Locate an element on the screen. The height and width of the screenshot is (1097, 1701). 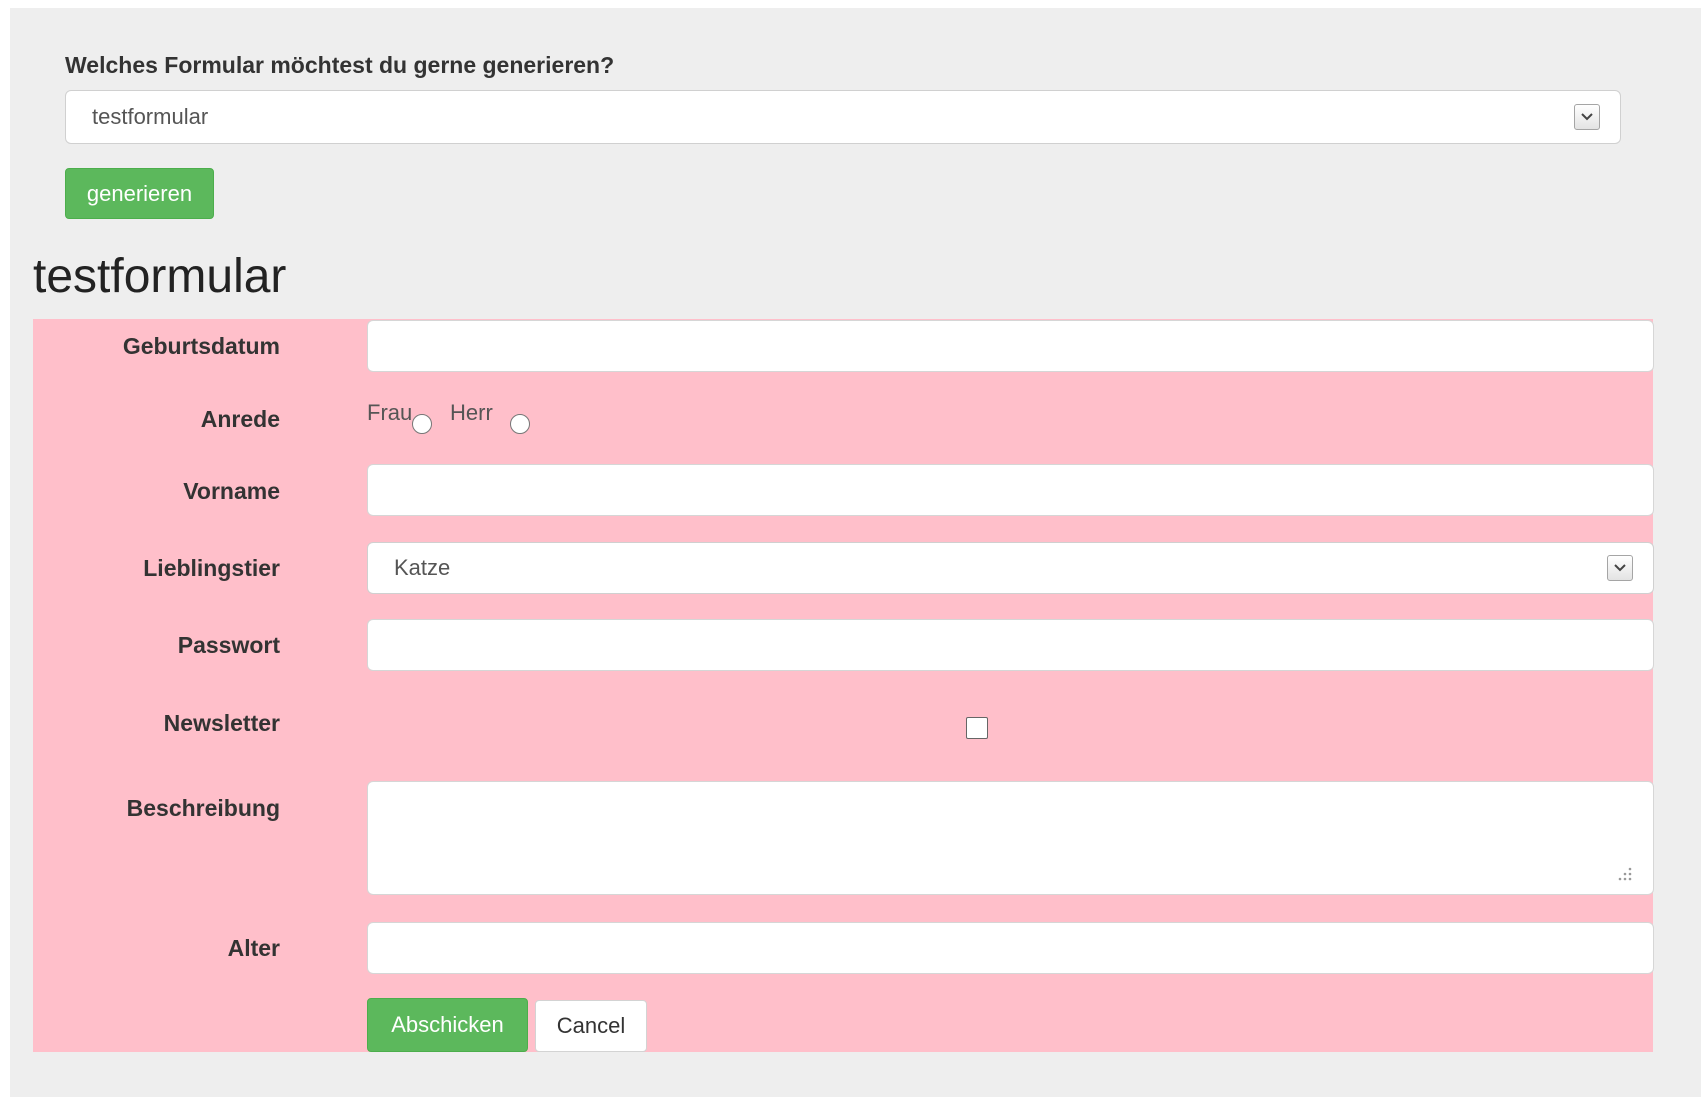
cancel-button: Cancel is located at coordinates (591, 1026).